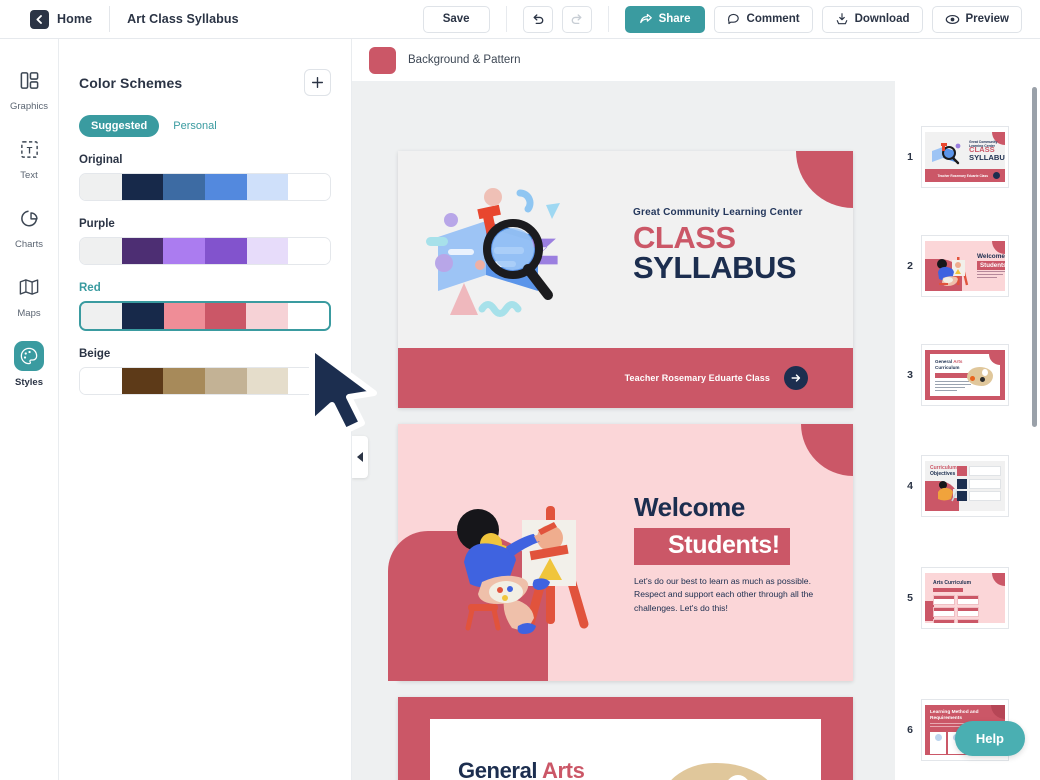 The width and height of the screenshot is (1040, 780). Describe the element at coordinates (101, 160) in the screenshot. I see `scheme-label-original: Original` at that location.